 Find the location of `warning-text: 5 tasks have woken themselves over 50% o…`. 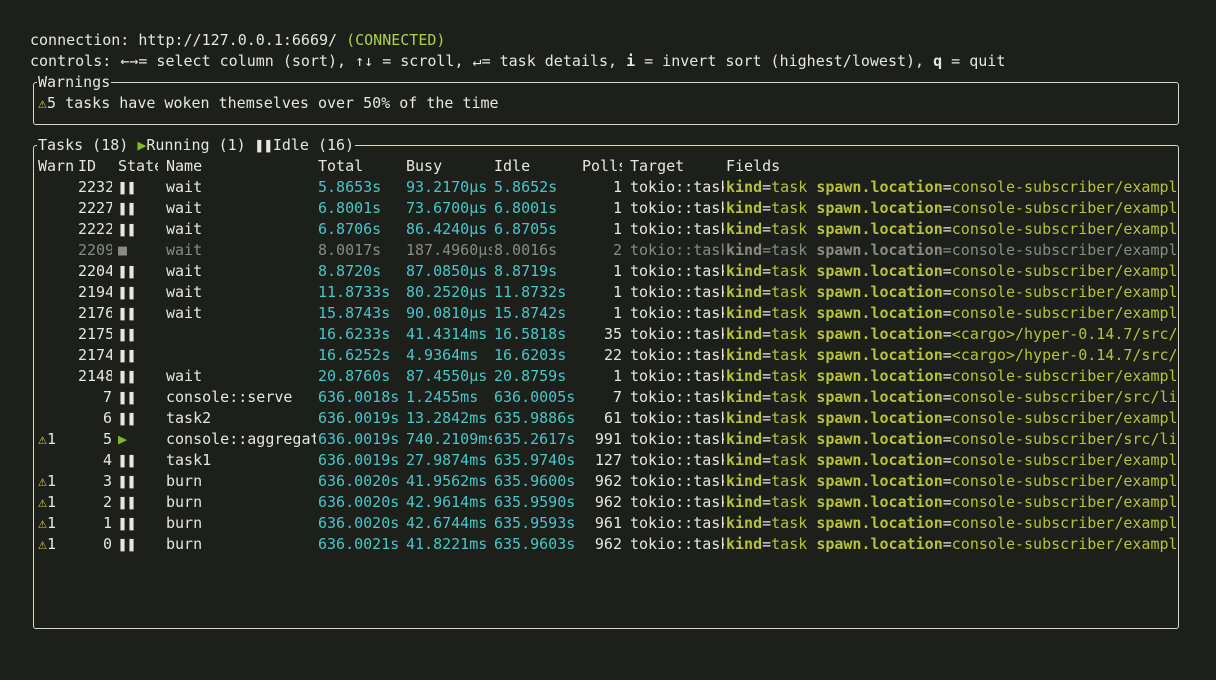

warning-text: 5 tasks have woken themselves over 50% o… is located at coordinates (273, 103).